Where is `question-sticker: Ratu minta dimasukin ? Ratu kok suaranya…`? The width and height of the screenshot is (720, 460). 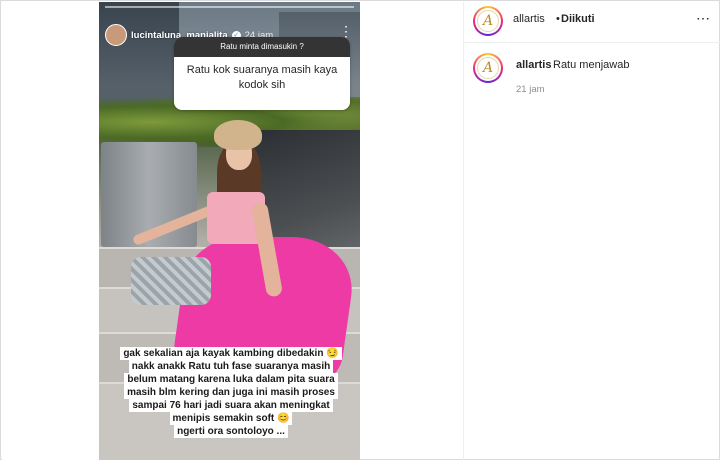
question-sticker: Ratu minta dimasukin ? Ratu kok suaranya… is located at coordinates (262, 73).